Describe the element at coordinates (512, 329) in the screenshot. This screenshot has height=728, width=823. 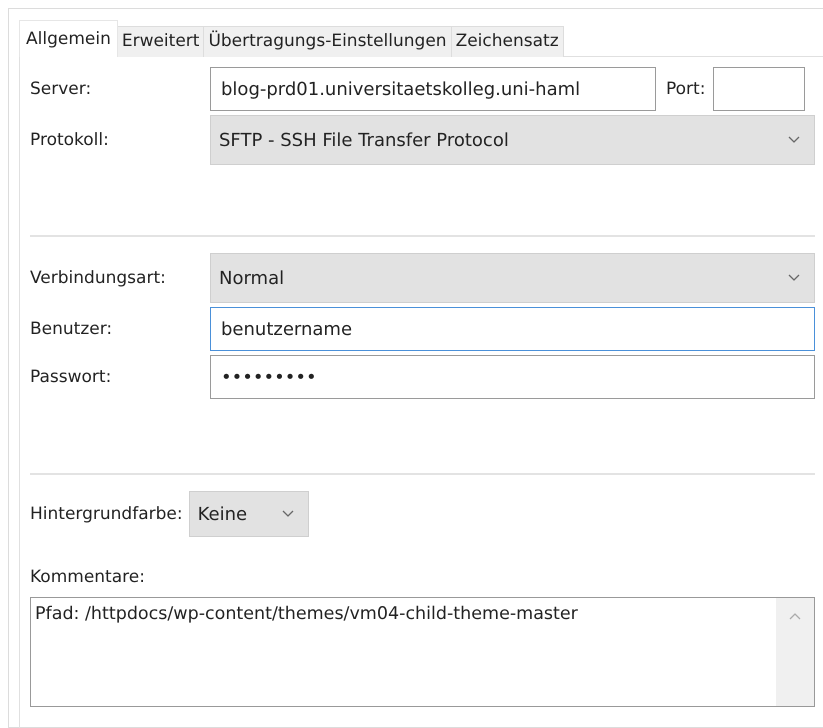
I see `username-field: benutzername` at that location.